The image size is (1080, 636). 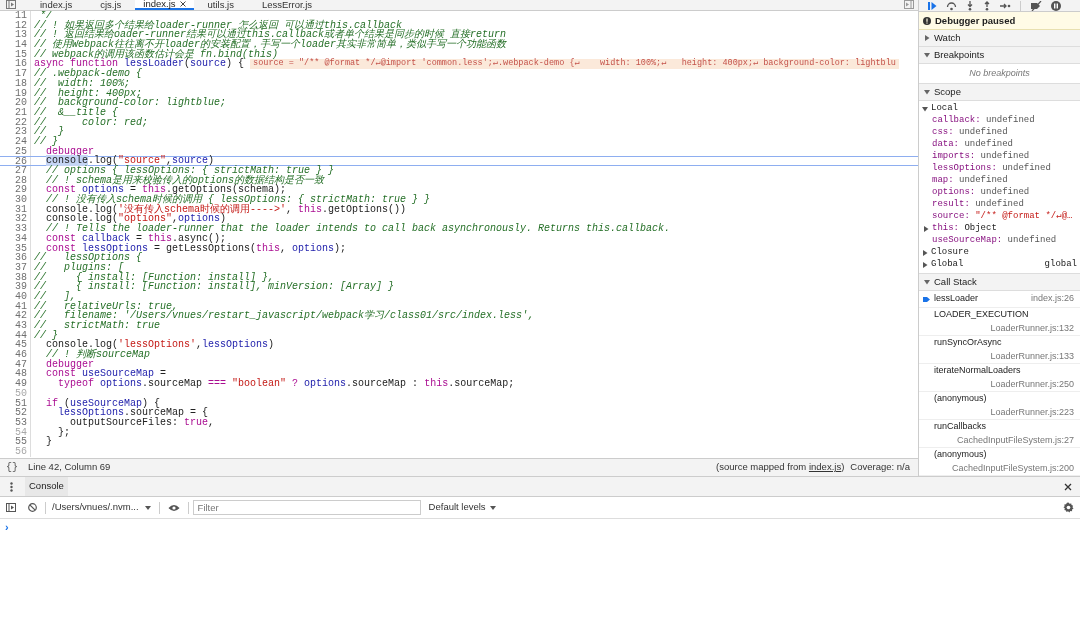 I want to click on line-number: 42, so click(x=21, y=316).